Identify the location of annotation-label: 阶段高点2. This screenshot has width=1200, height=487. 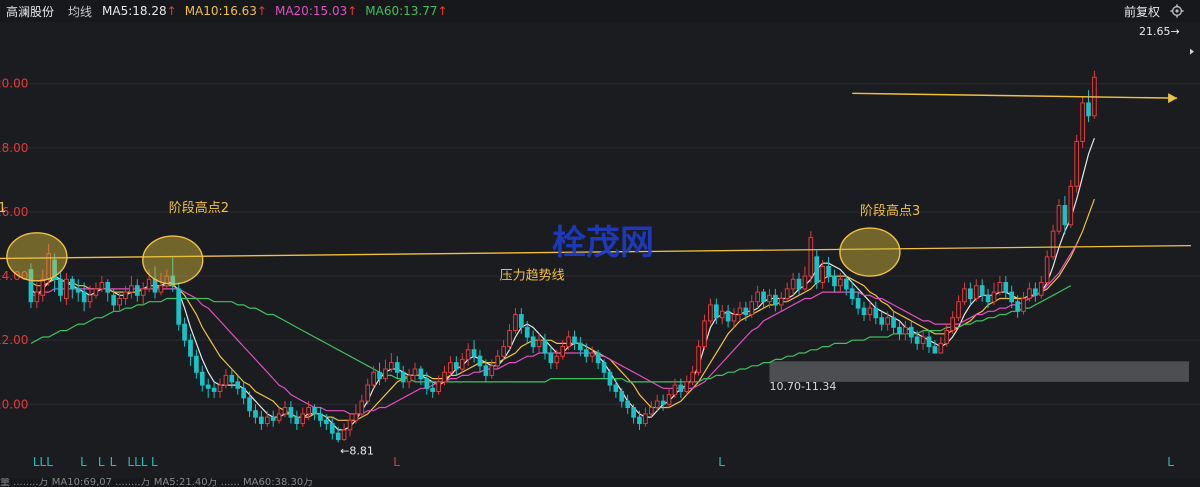
(199, 208).